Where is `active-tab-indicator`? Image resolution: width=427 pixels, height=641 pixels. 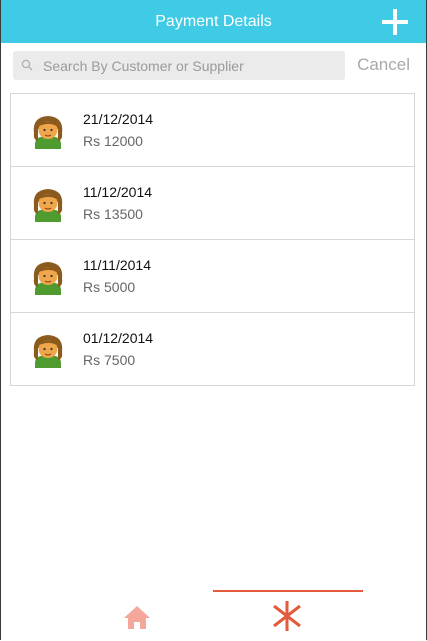
active-tab-indicator is located at coordinates (288, 591).